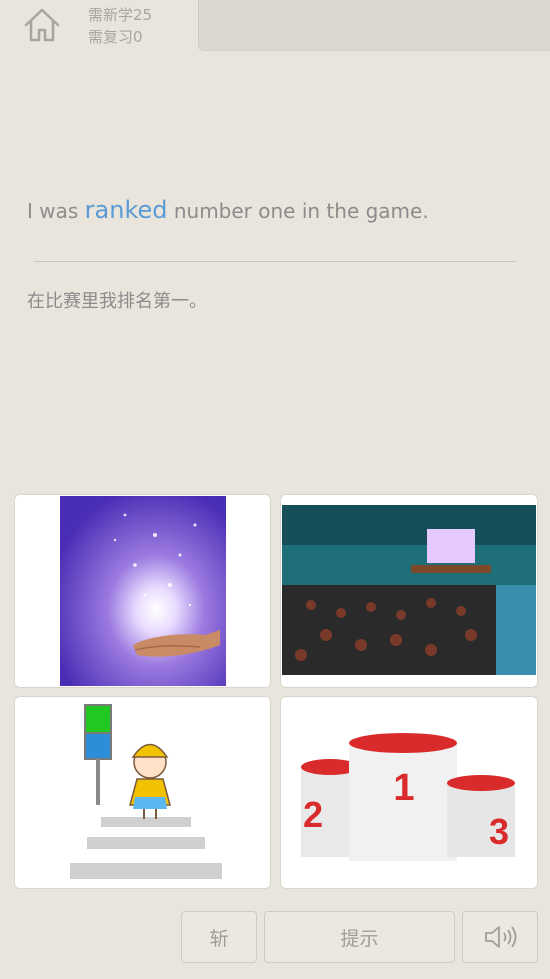  What do you see at coordinates (275, 261) in the screenshot?
I see `divider` at bounding box center [275, 261].